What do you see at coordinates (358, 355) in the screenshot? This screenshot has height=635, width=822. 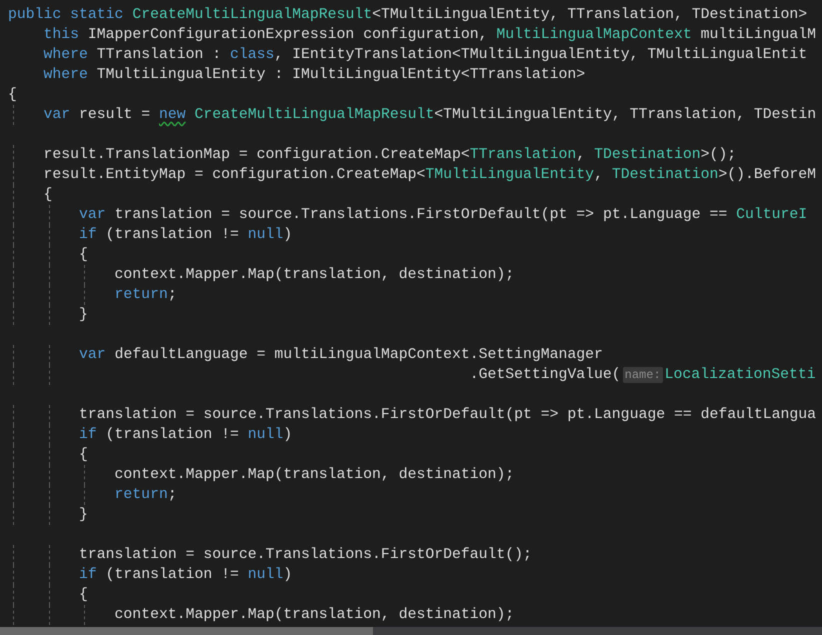 I see `code-text: defaultLanguage = multiLingualMapContext.SettingManager` at bounding box center [358, 355].